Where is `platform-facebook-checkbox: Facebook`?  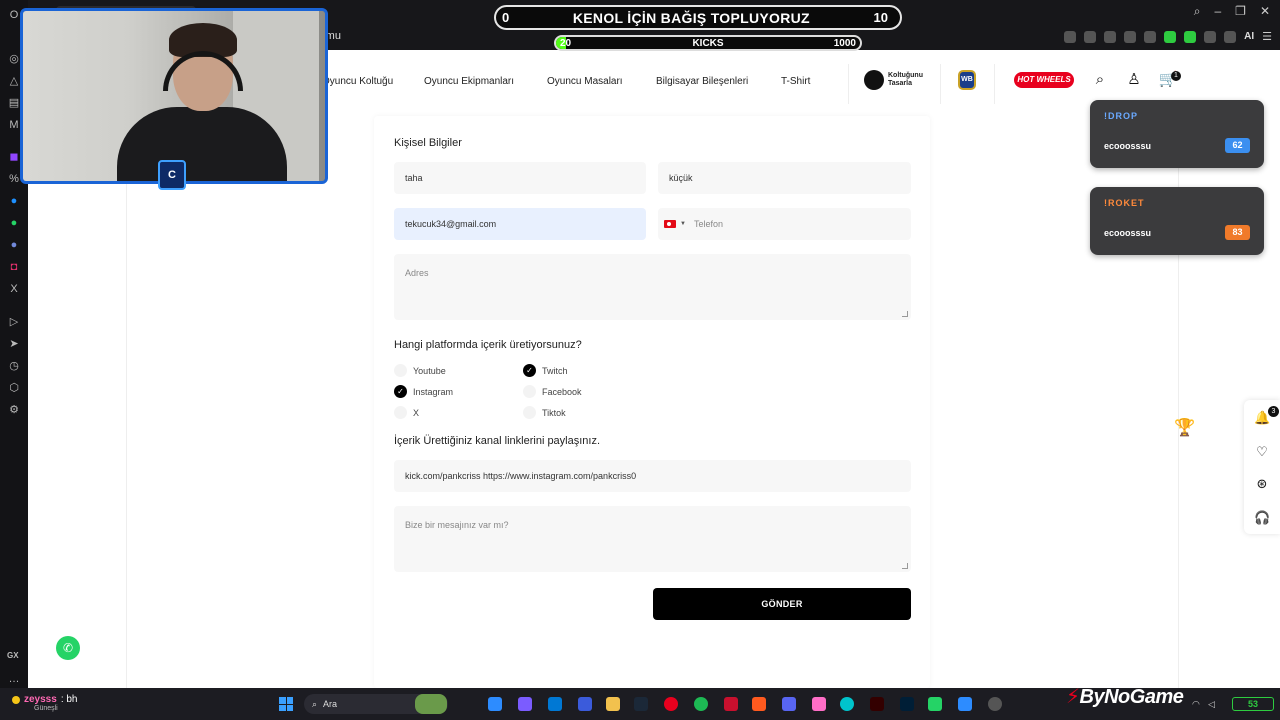 platform-facebook-checkbox: Facebook is located at coordinates (552, 391).